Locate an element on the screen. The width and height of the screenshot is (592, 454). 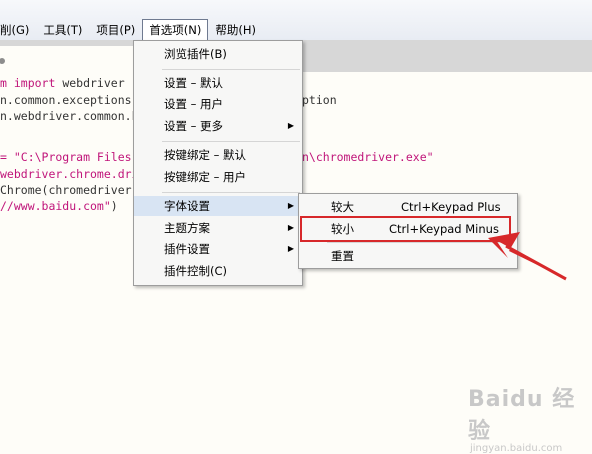
menu-project: 项目(P) is located at coordinates (115, 30).